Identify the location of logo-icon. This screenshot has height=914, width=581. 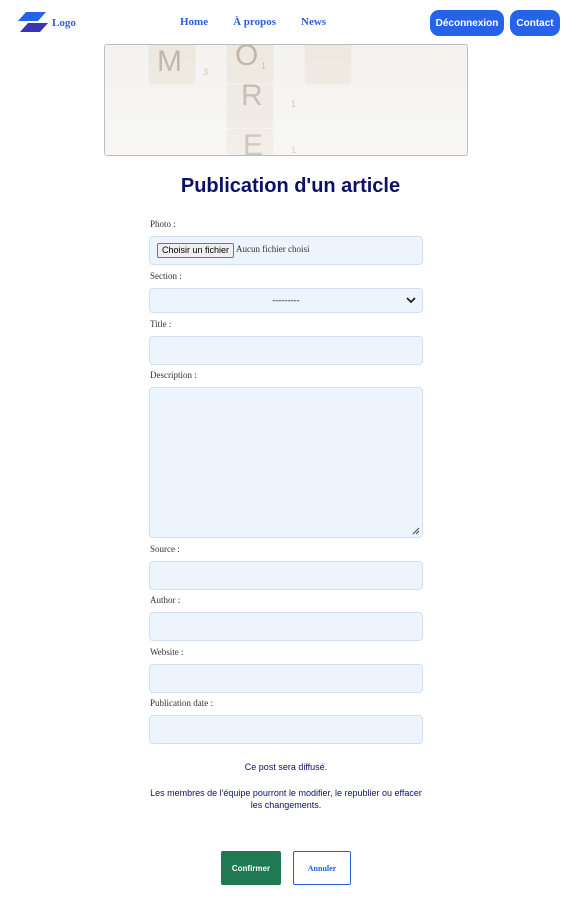
(33, 22).